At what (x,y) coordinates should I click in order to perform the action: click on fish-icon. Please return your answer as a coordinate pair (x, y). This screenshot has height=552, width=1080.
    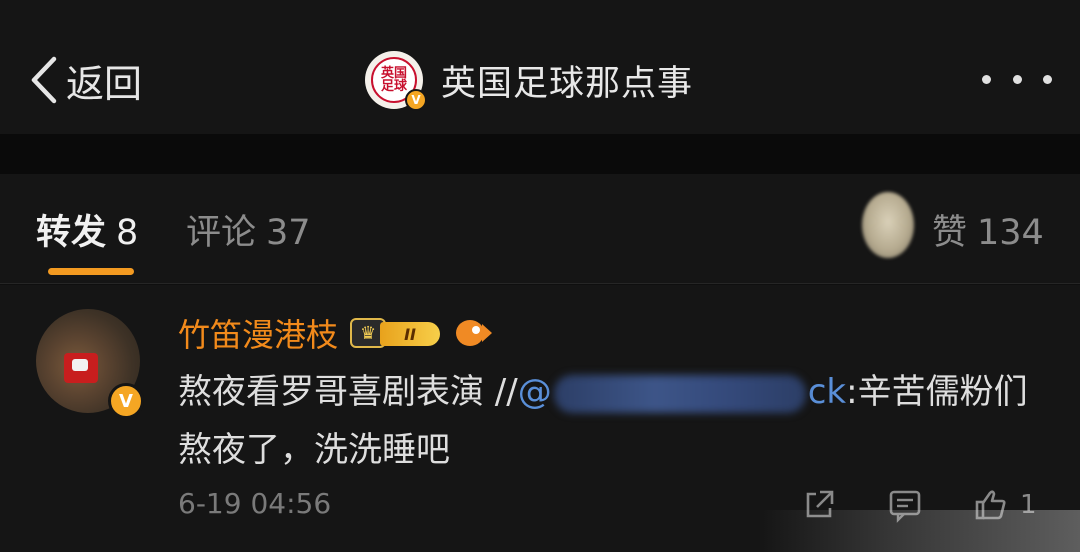
    Looking at the image, I should click on (472, 333).